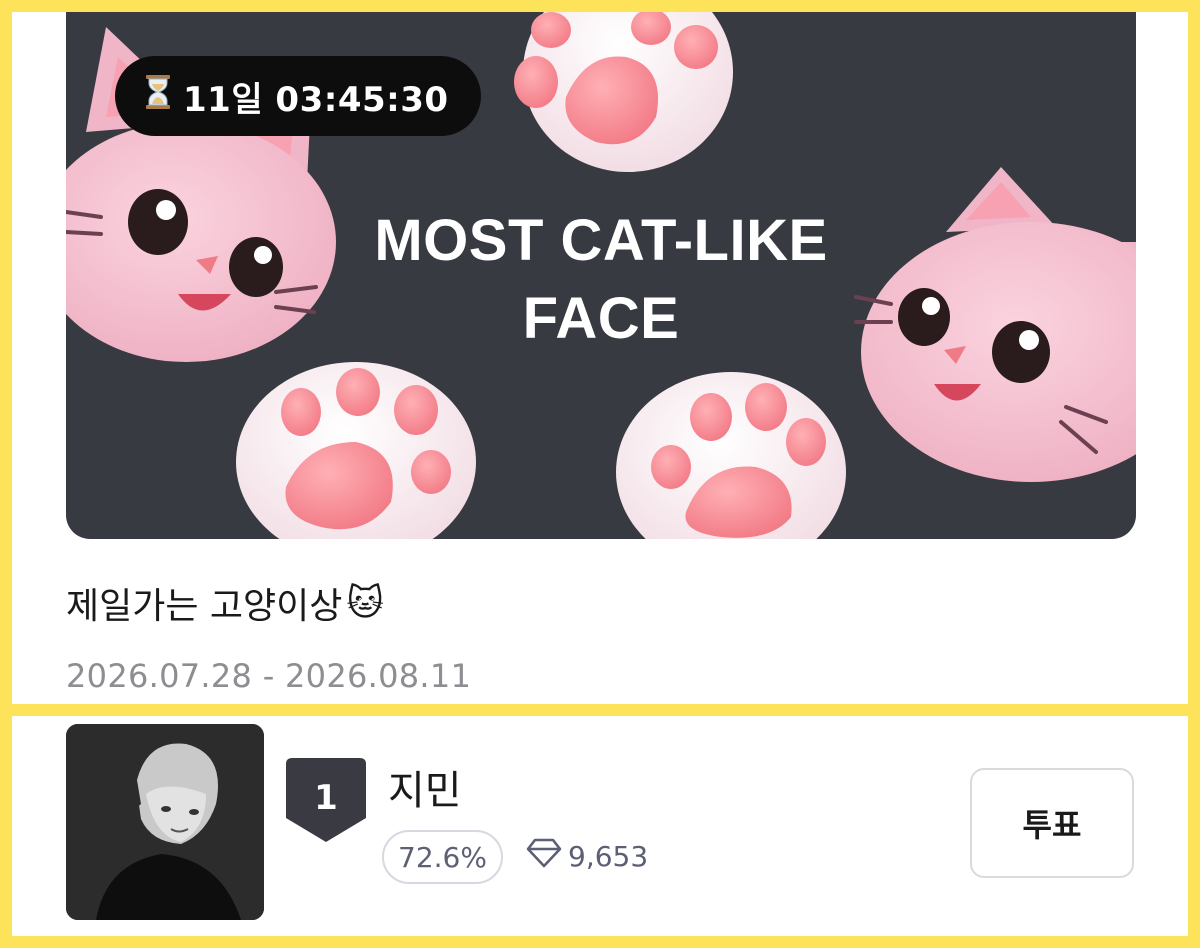 Image resolution: width=1200 pixels, height=948 pixels. I want to click on vote-count: 9,653, so click(587, 856).